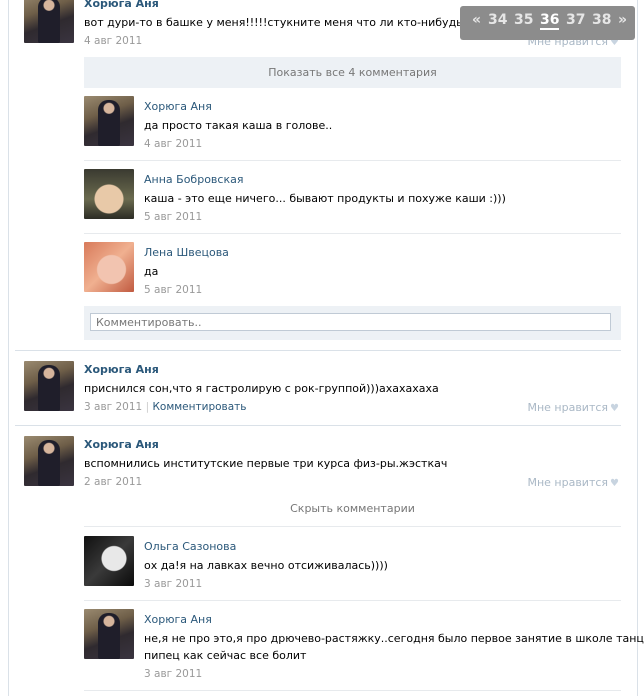 The image size is (644, 696). I want to click on comment-author: Анна Бобровская, so click(193, 179).